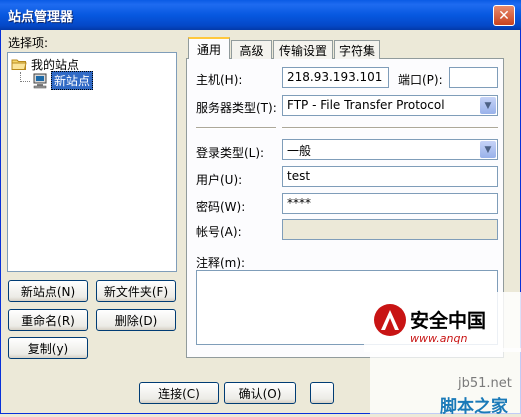 The height and width of the screenshot is (417, 521). What do you see at coordinates (40, 80) in the screenshot?
I see `computer-icon` at bounding box center [40, 80].